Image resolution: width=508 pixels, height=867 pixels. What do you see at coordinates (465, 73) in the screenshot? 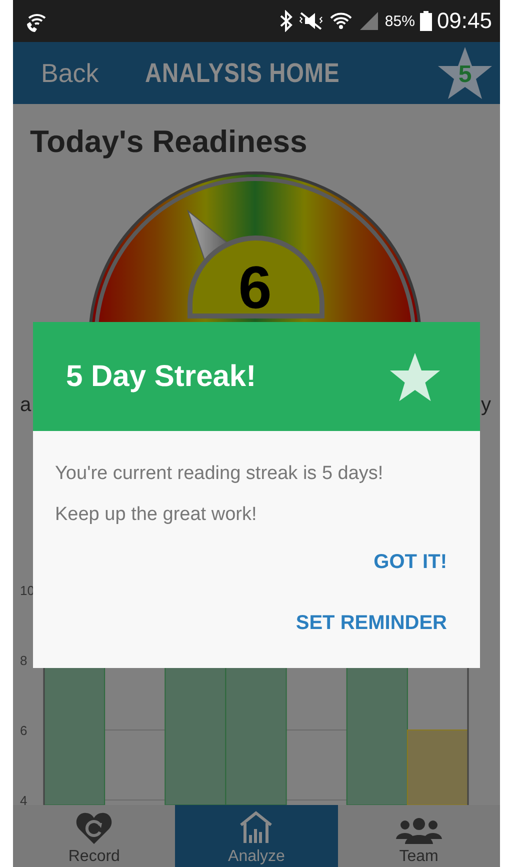
I see `streak-badge: 5` at bounding box center [465, 73].